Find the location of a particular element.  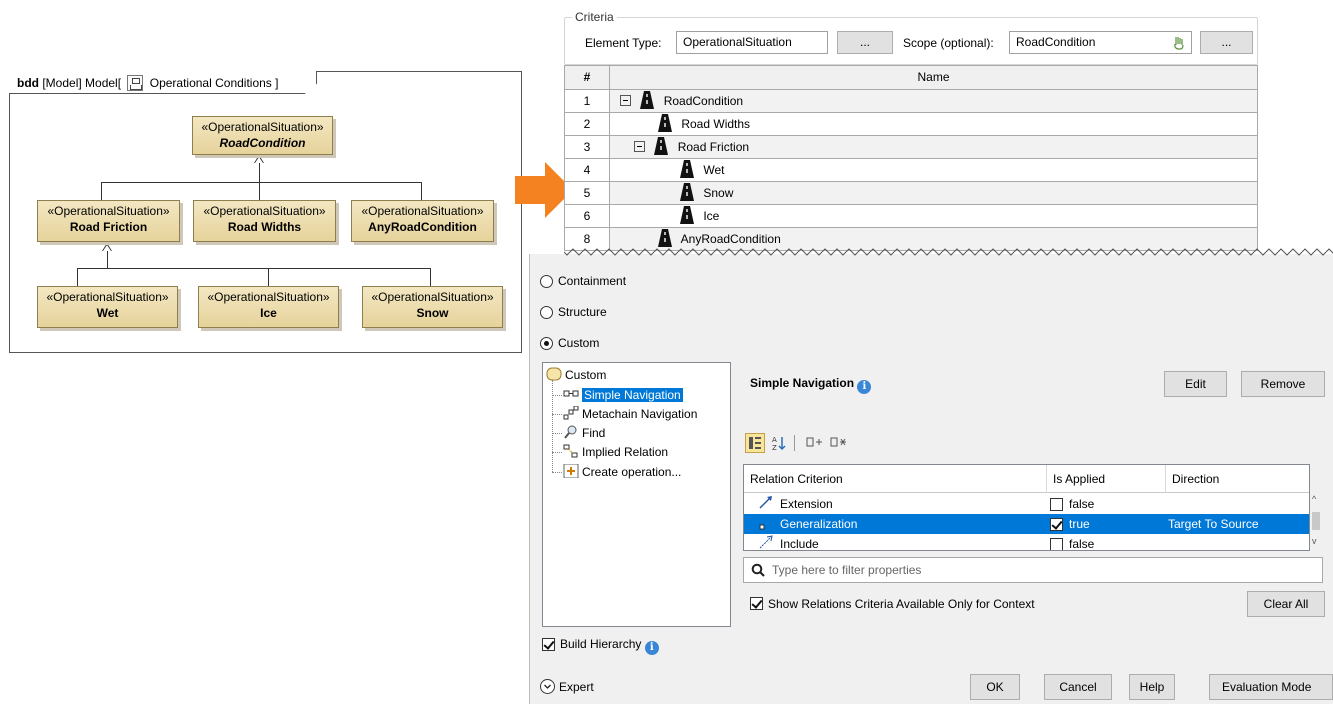

extension-icon is located at coordinates (766, 504).